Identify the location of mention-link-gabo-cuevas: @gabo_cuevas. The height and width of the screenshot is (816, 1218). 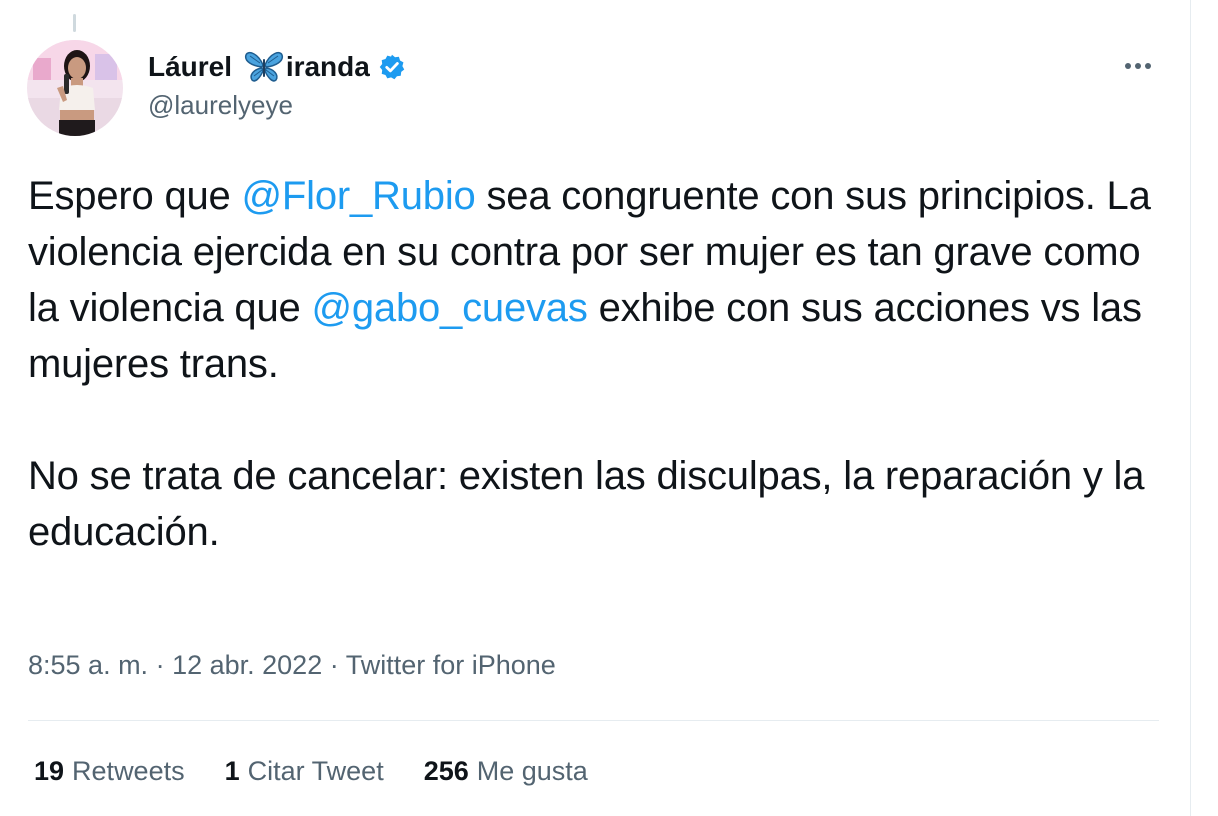
(449, 308).